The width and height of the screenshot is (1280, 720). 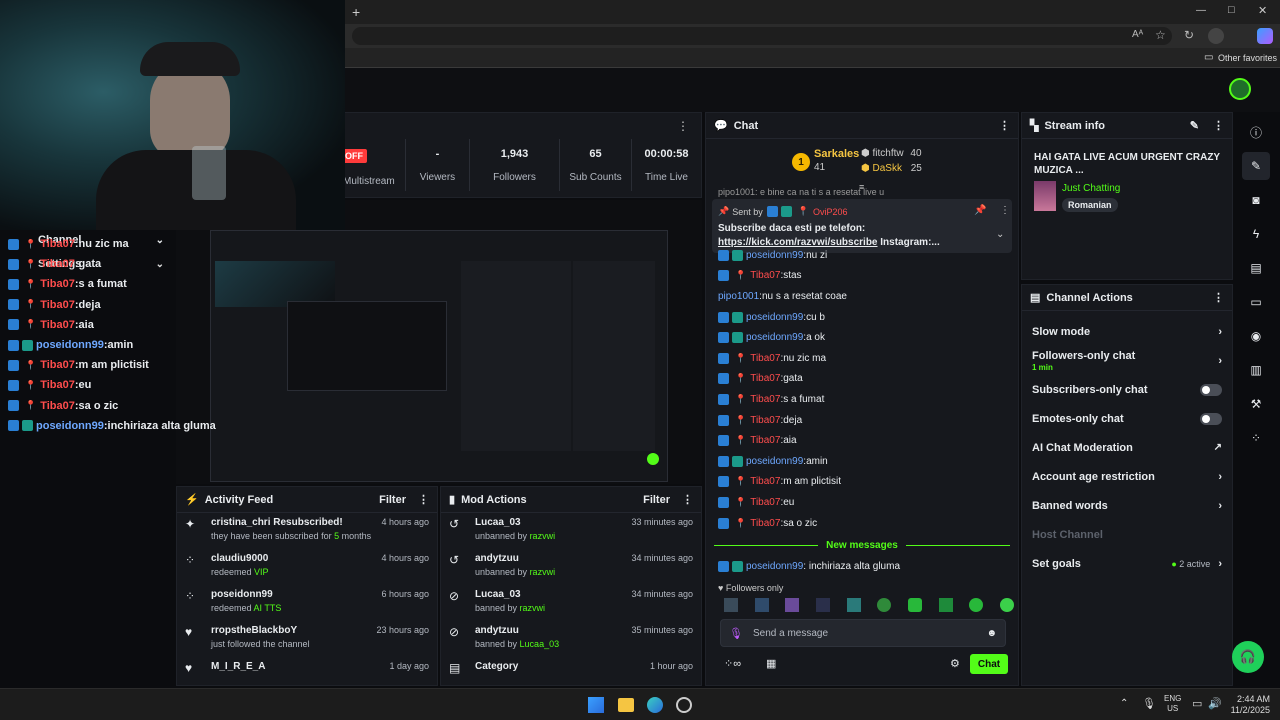 What do you see at coordinates (239, 558) in the screenshot?
I see `activity-username: claudiu9000` at bounding box center [239, 558].